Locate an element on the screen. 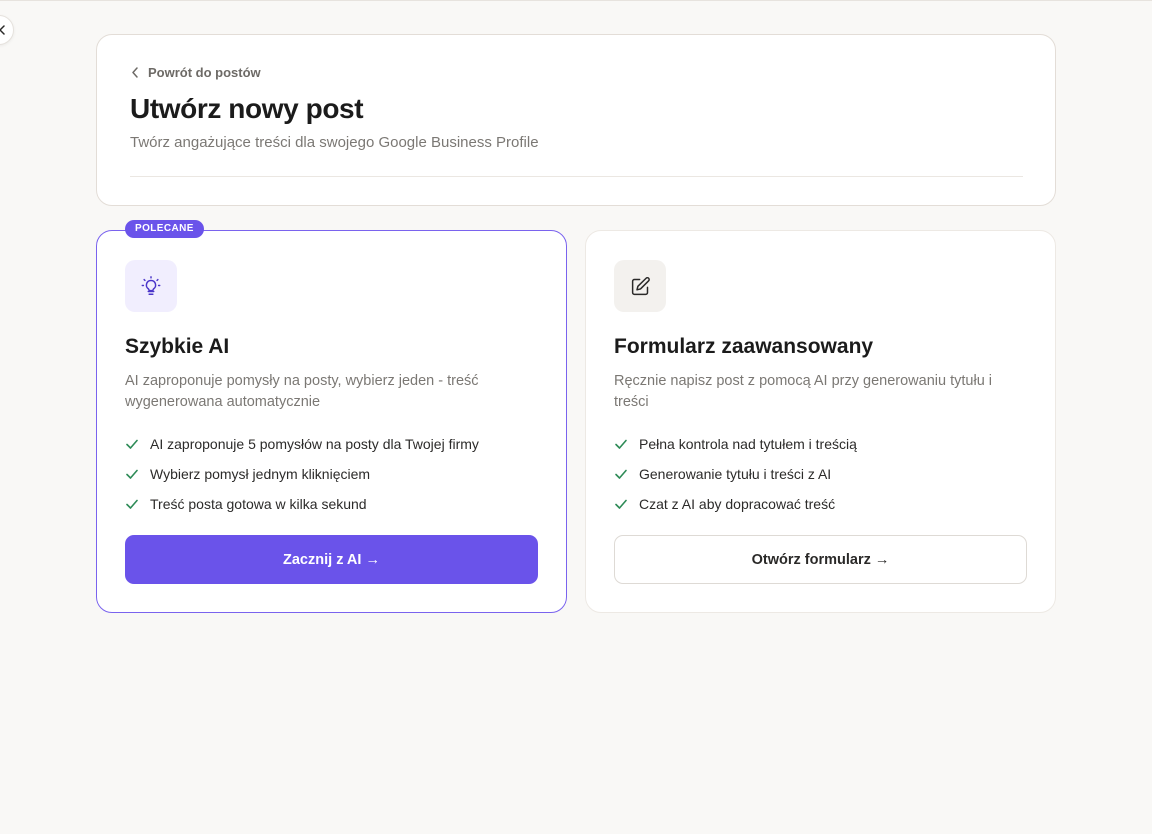 The height and width of the screenshot is (834, 1152). back-link-label: Powrót do postów is located at coordinates (204, 72).